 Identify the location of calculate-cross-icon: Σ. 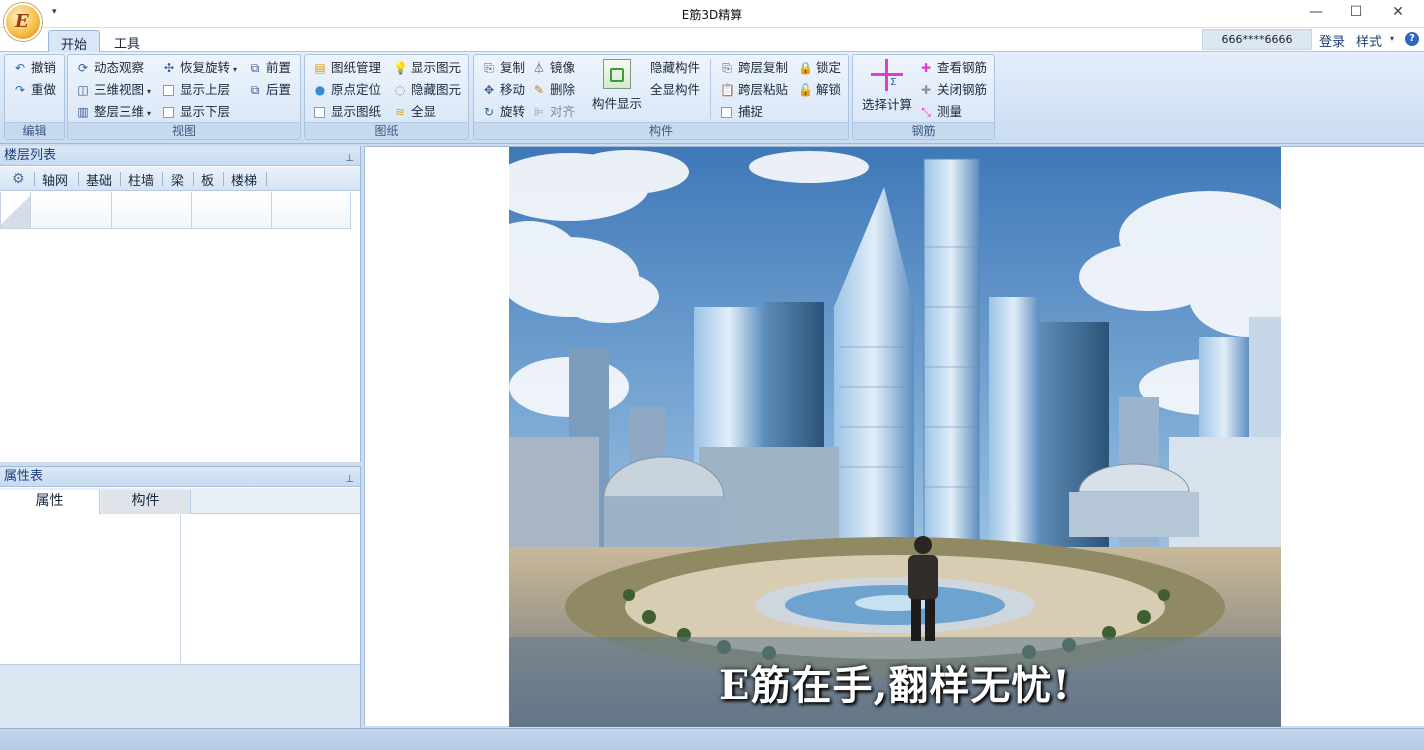
(887, 75).